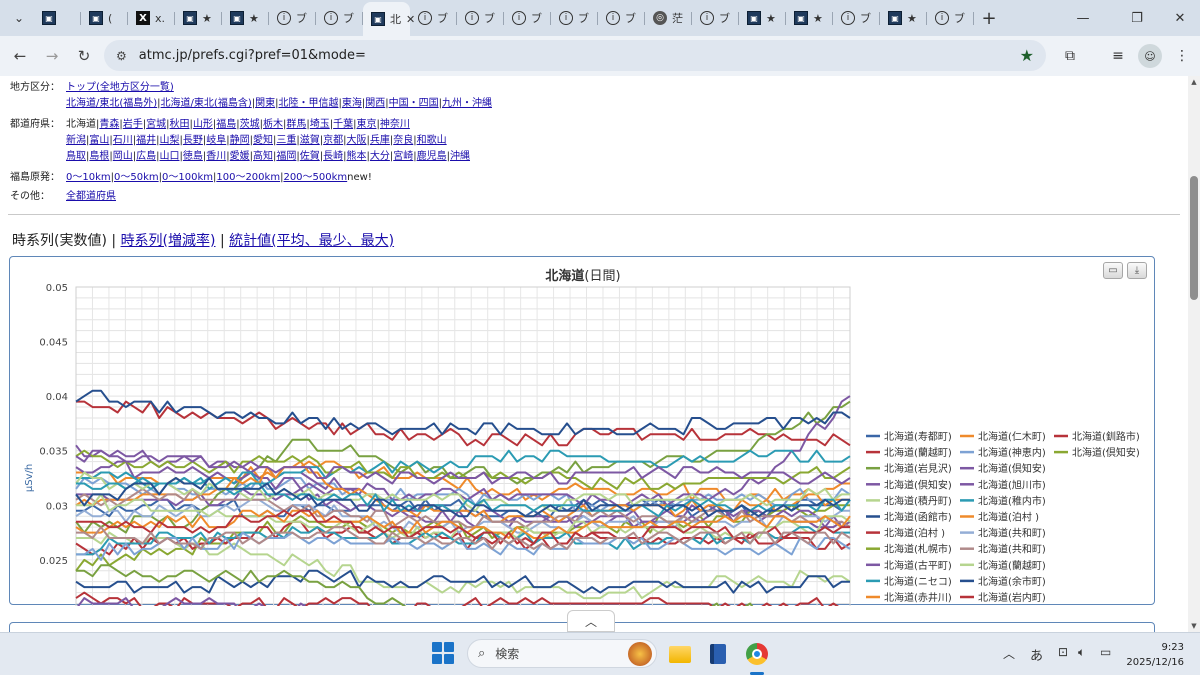 This screenshot has width=1200, height=675. What do you see at coordinates (88, 177) in the screenshot?
I see `fukushima-range-link: 0～10km` at bounding box center [88, 177].